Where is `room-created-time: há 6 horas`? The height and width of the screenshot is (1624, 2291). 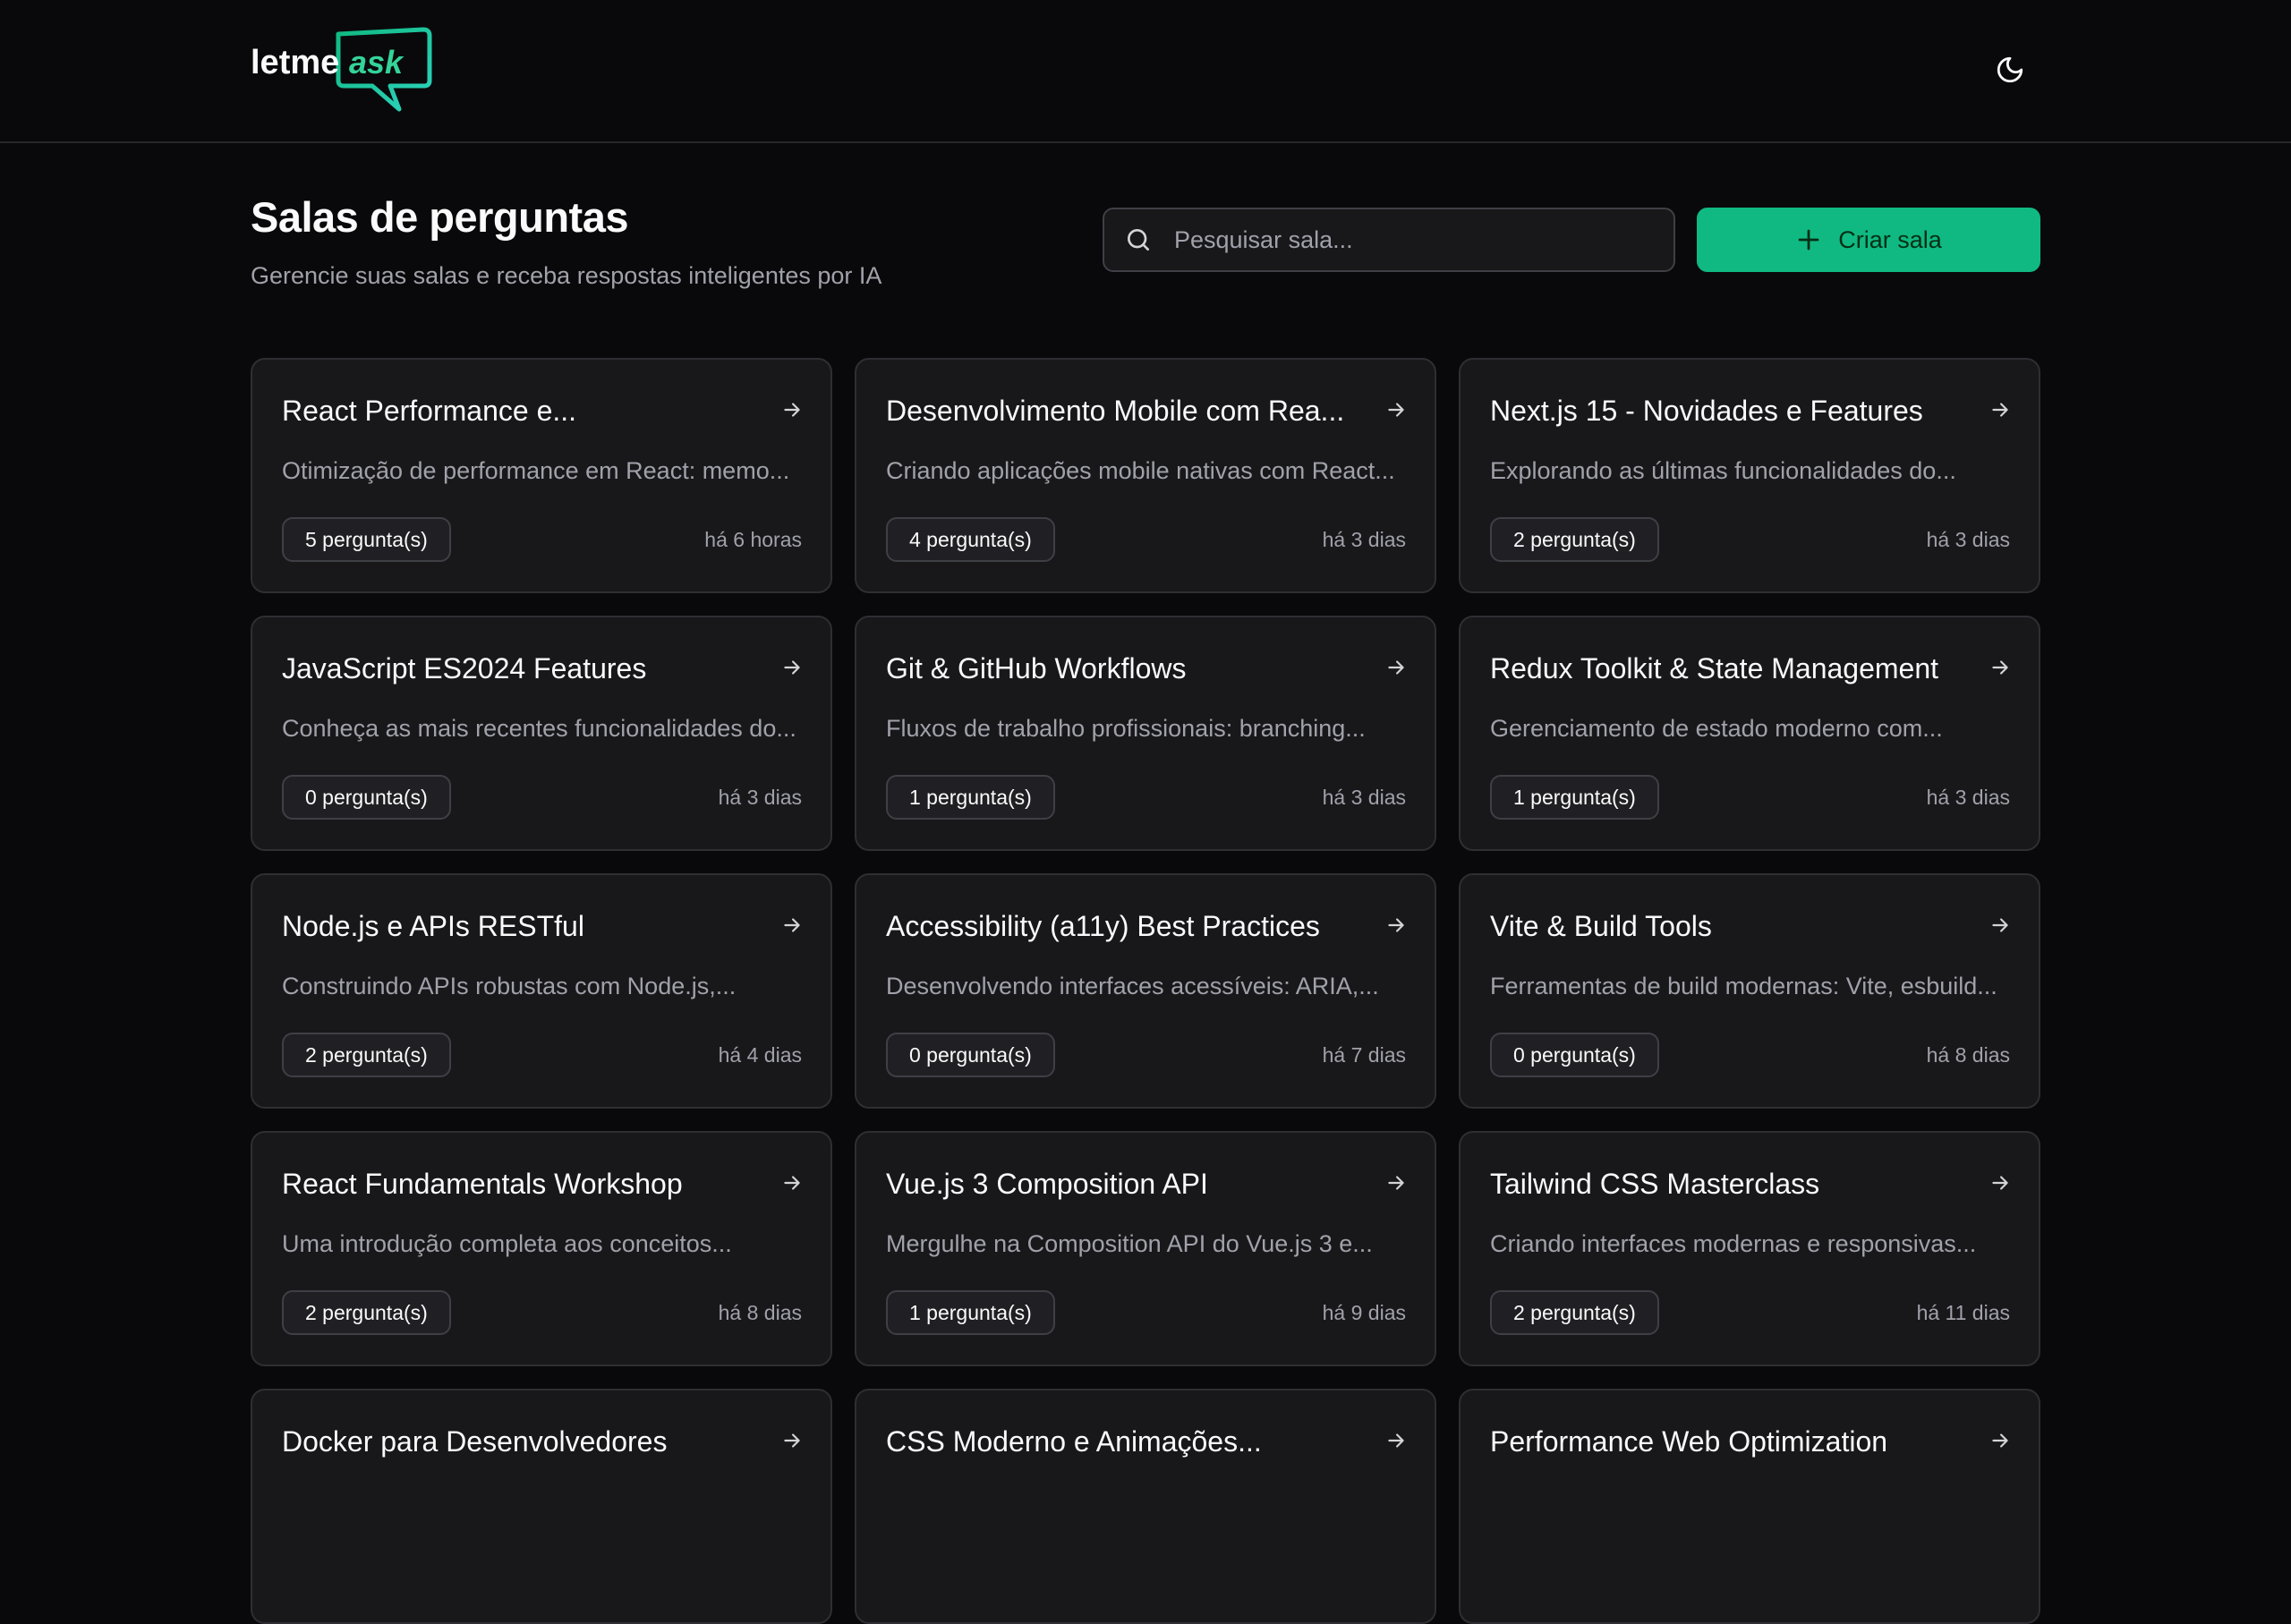 room-created-time: há 6 horas is located at coordinates (753, 539).